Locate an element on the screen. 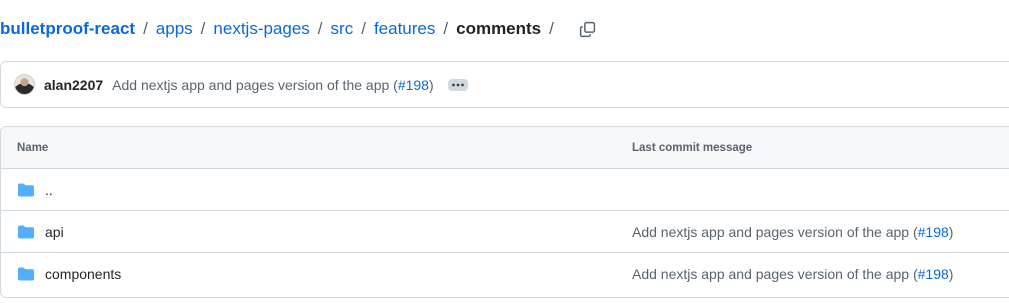 The height and width of the screenshot is (303, 1009). copy-icon is located at coordinates (588, 29).